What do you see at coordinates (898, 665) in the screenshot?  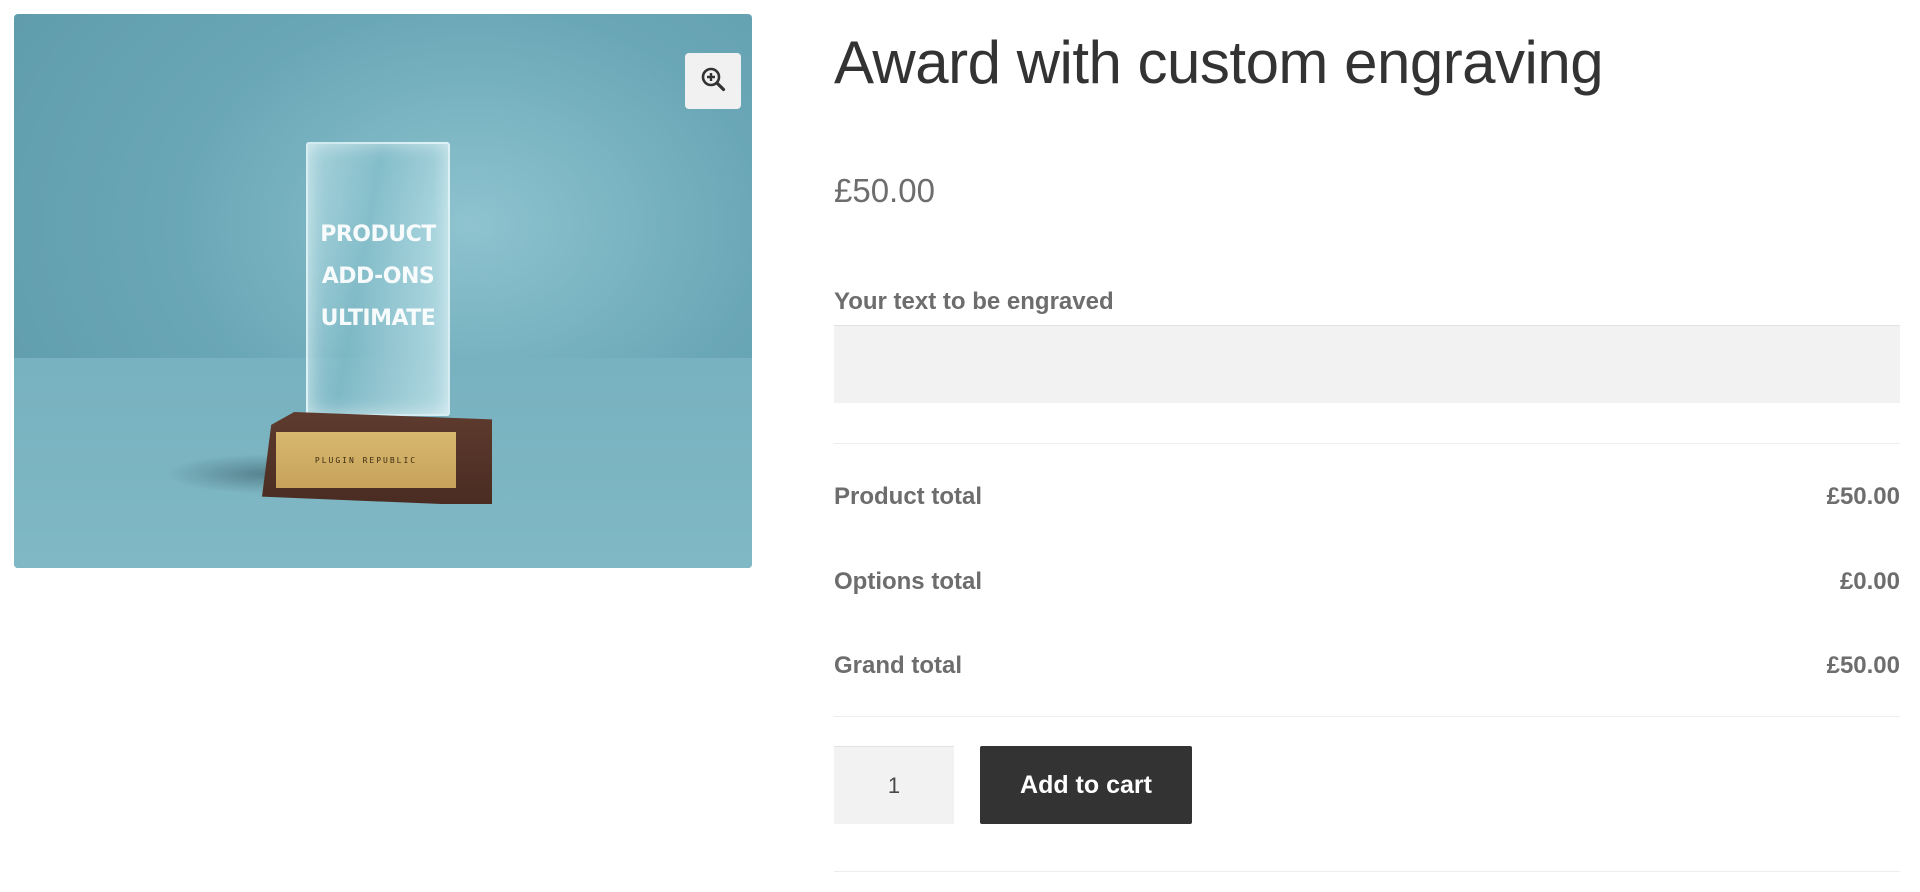 I see `totals-label: Grand total` at bounding box center [898, 665].